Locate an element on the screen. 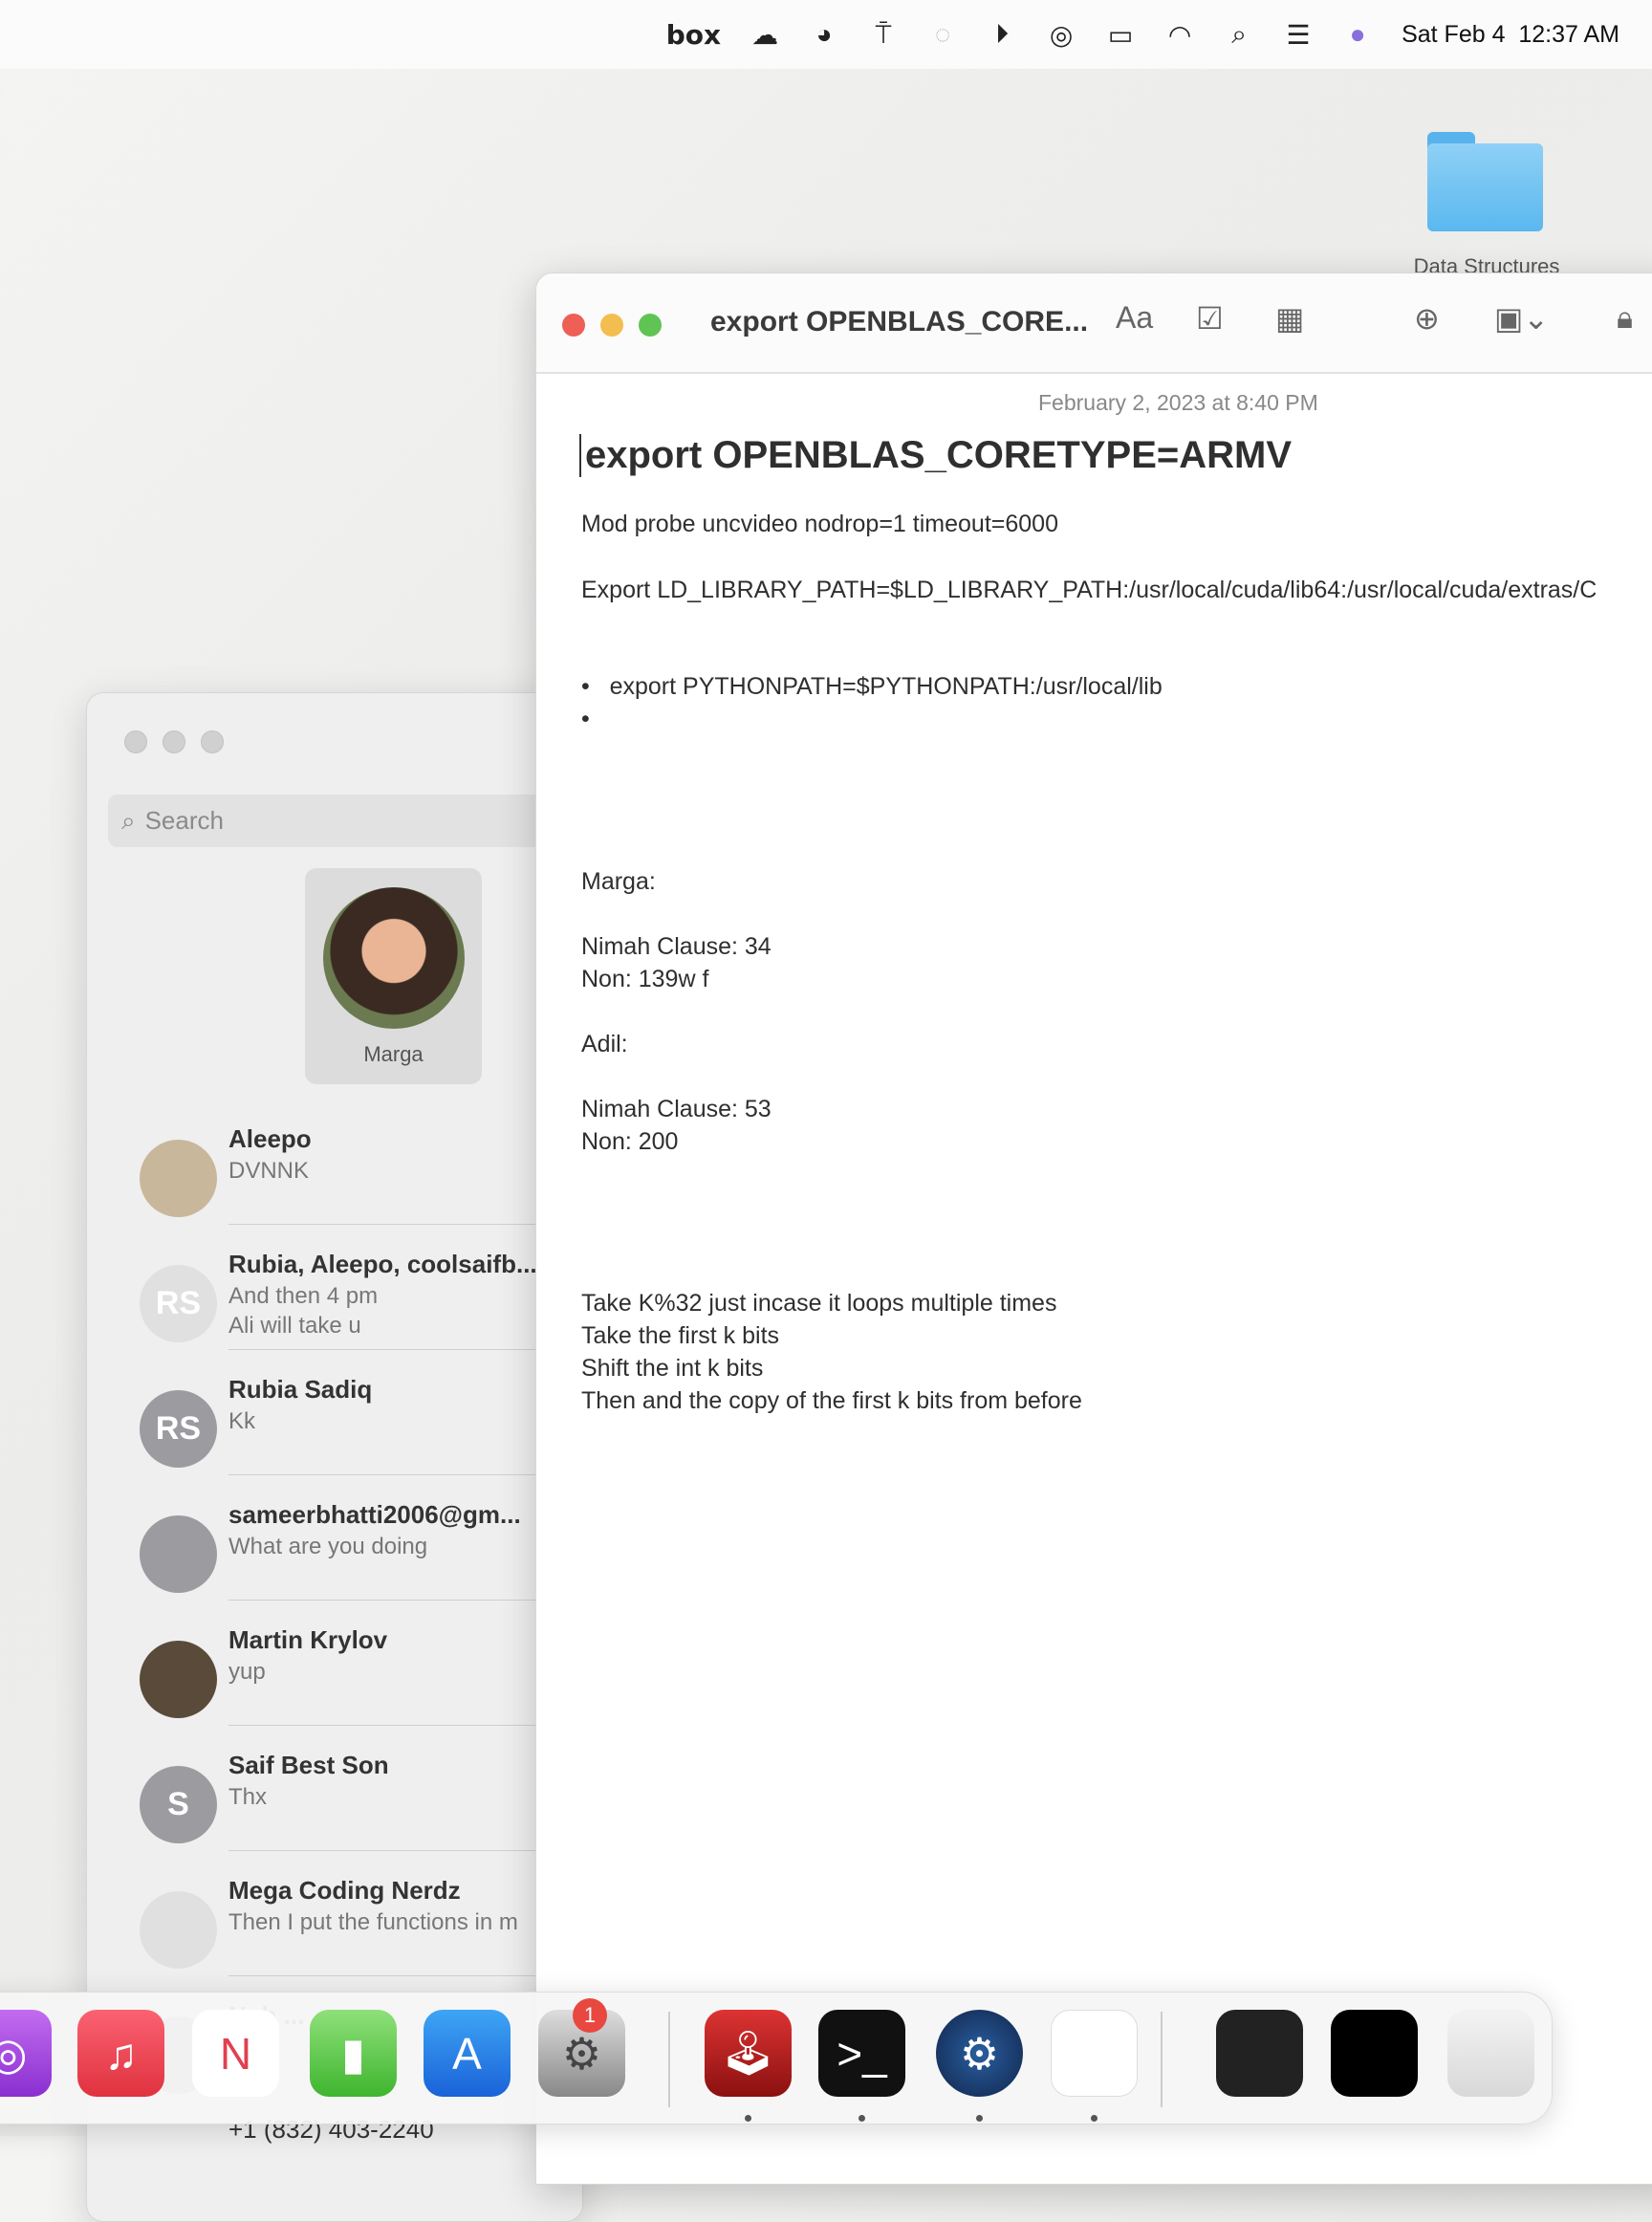  conversation-name: Saif Best Son is located at coordinates (308, 1765).